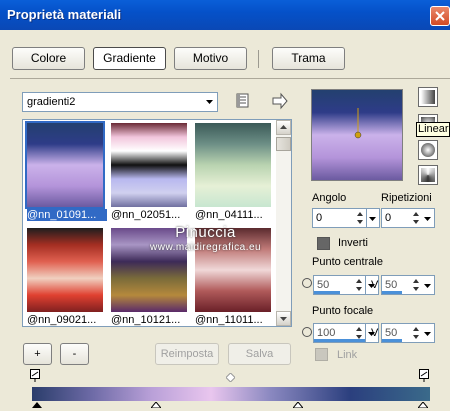 The width and height of the screenshot is (450, 411). What do you see at coordinates (392, 340) in the screenshot?
I see `focal-v-bar` at bounding box center [392, 340].